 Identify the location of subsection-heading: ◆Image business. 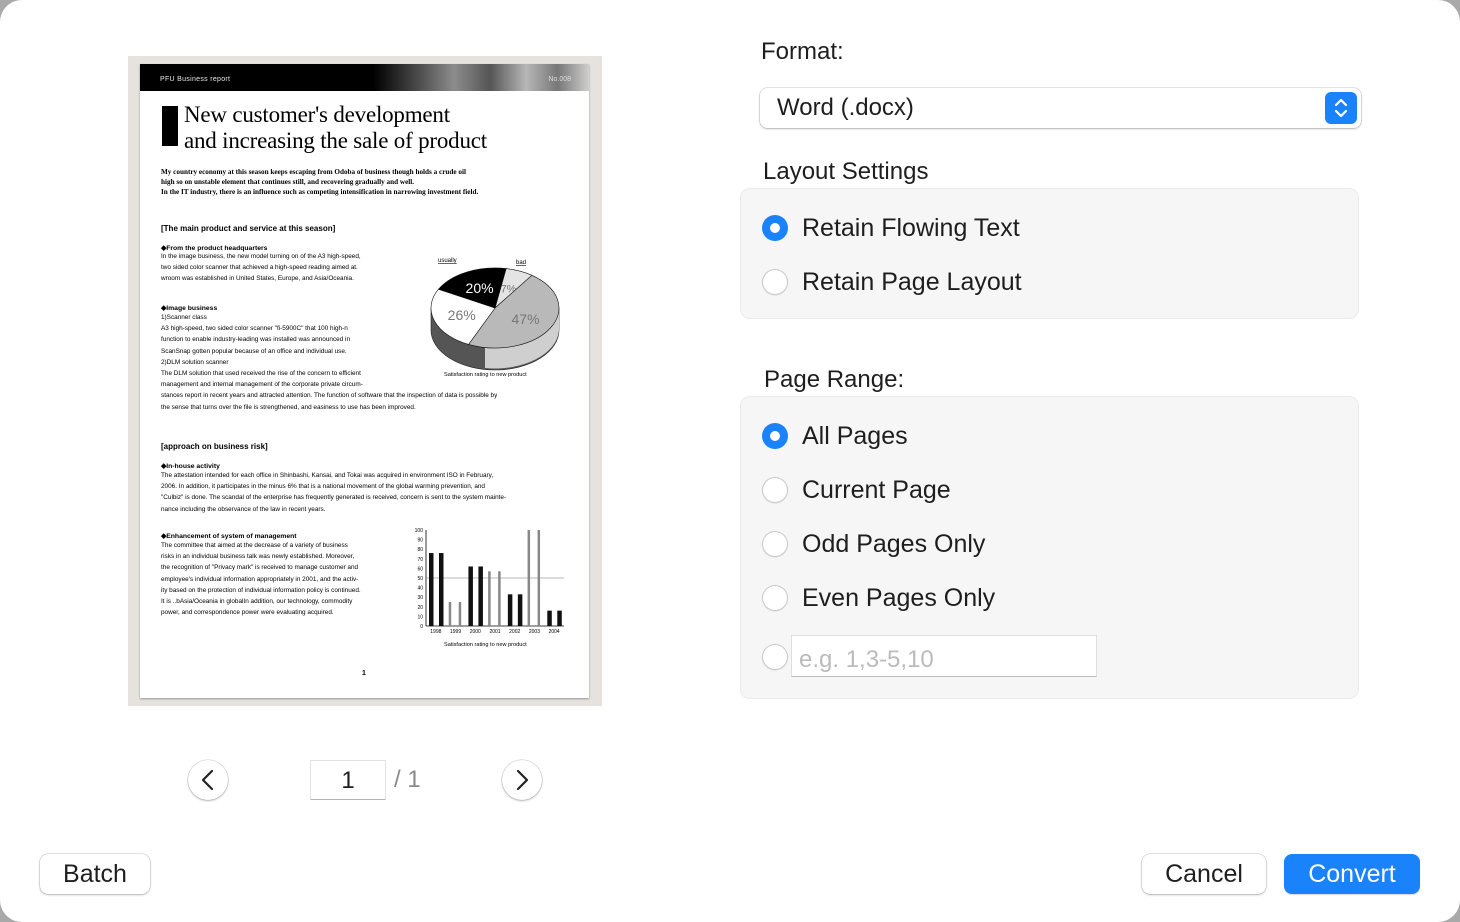
(189, 308).